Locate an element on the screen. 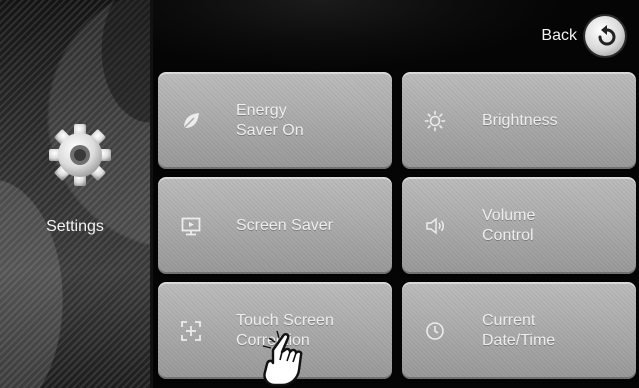  clock-icon is located at coordinates (435, 331).